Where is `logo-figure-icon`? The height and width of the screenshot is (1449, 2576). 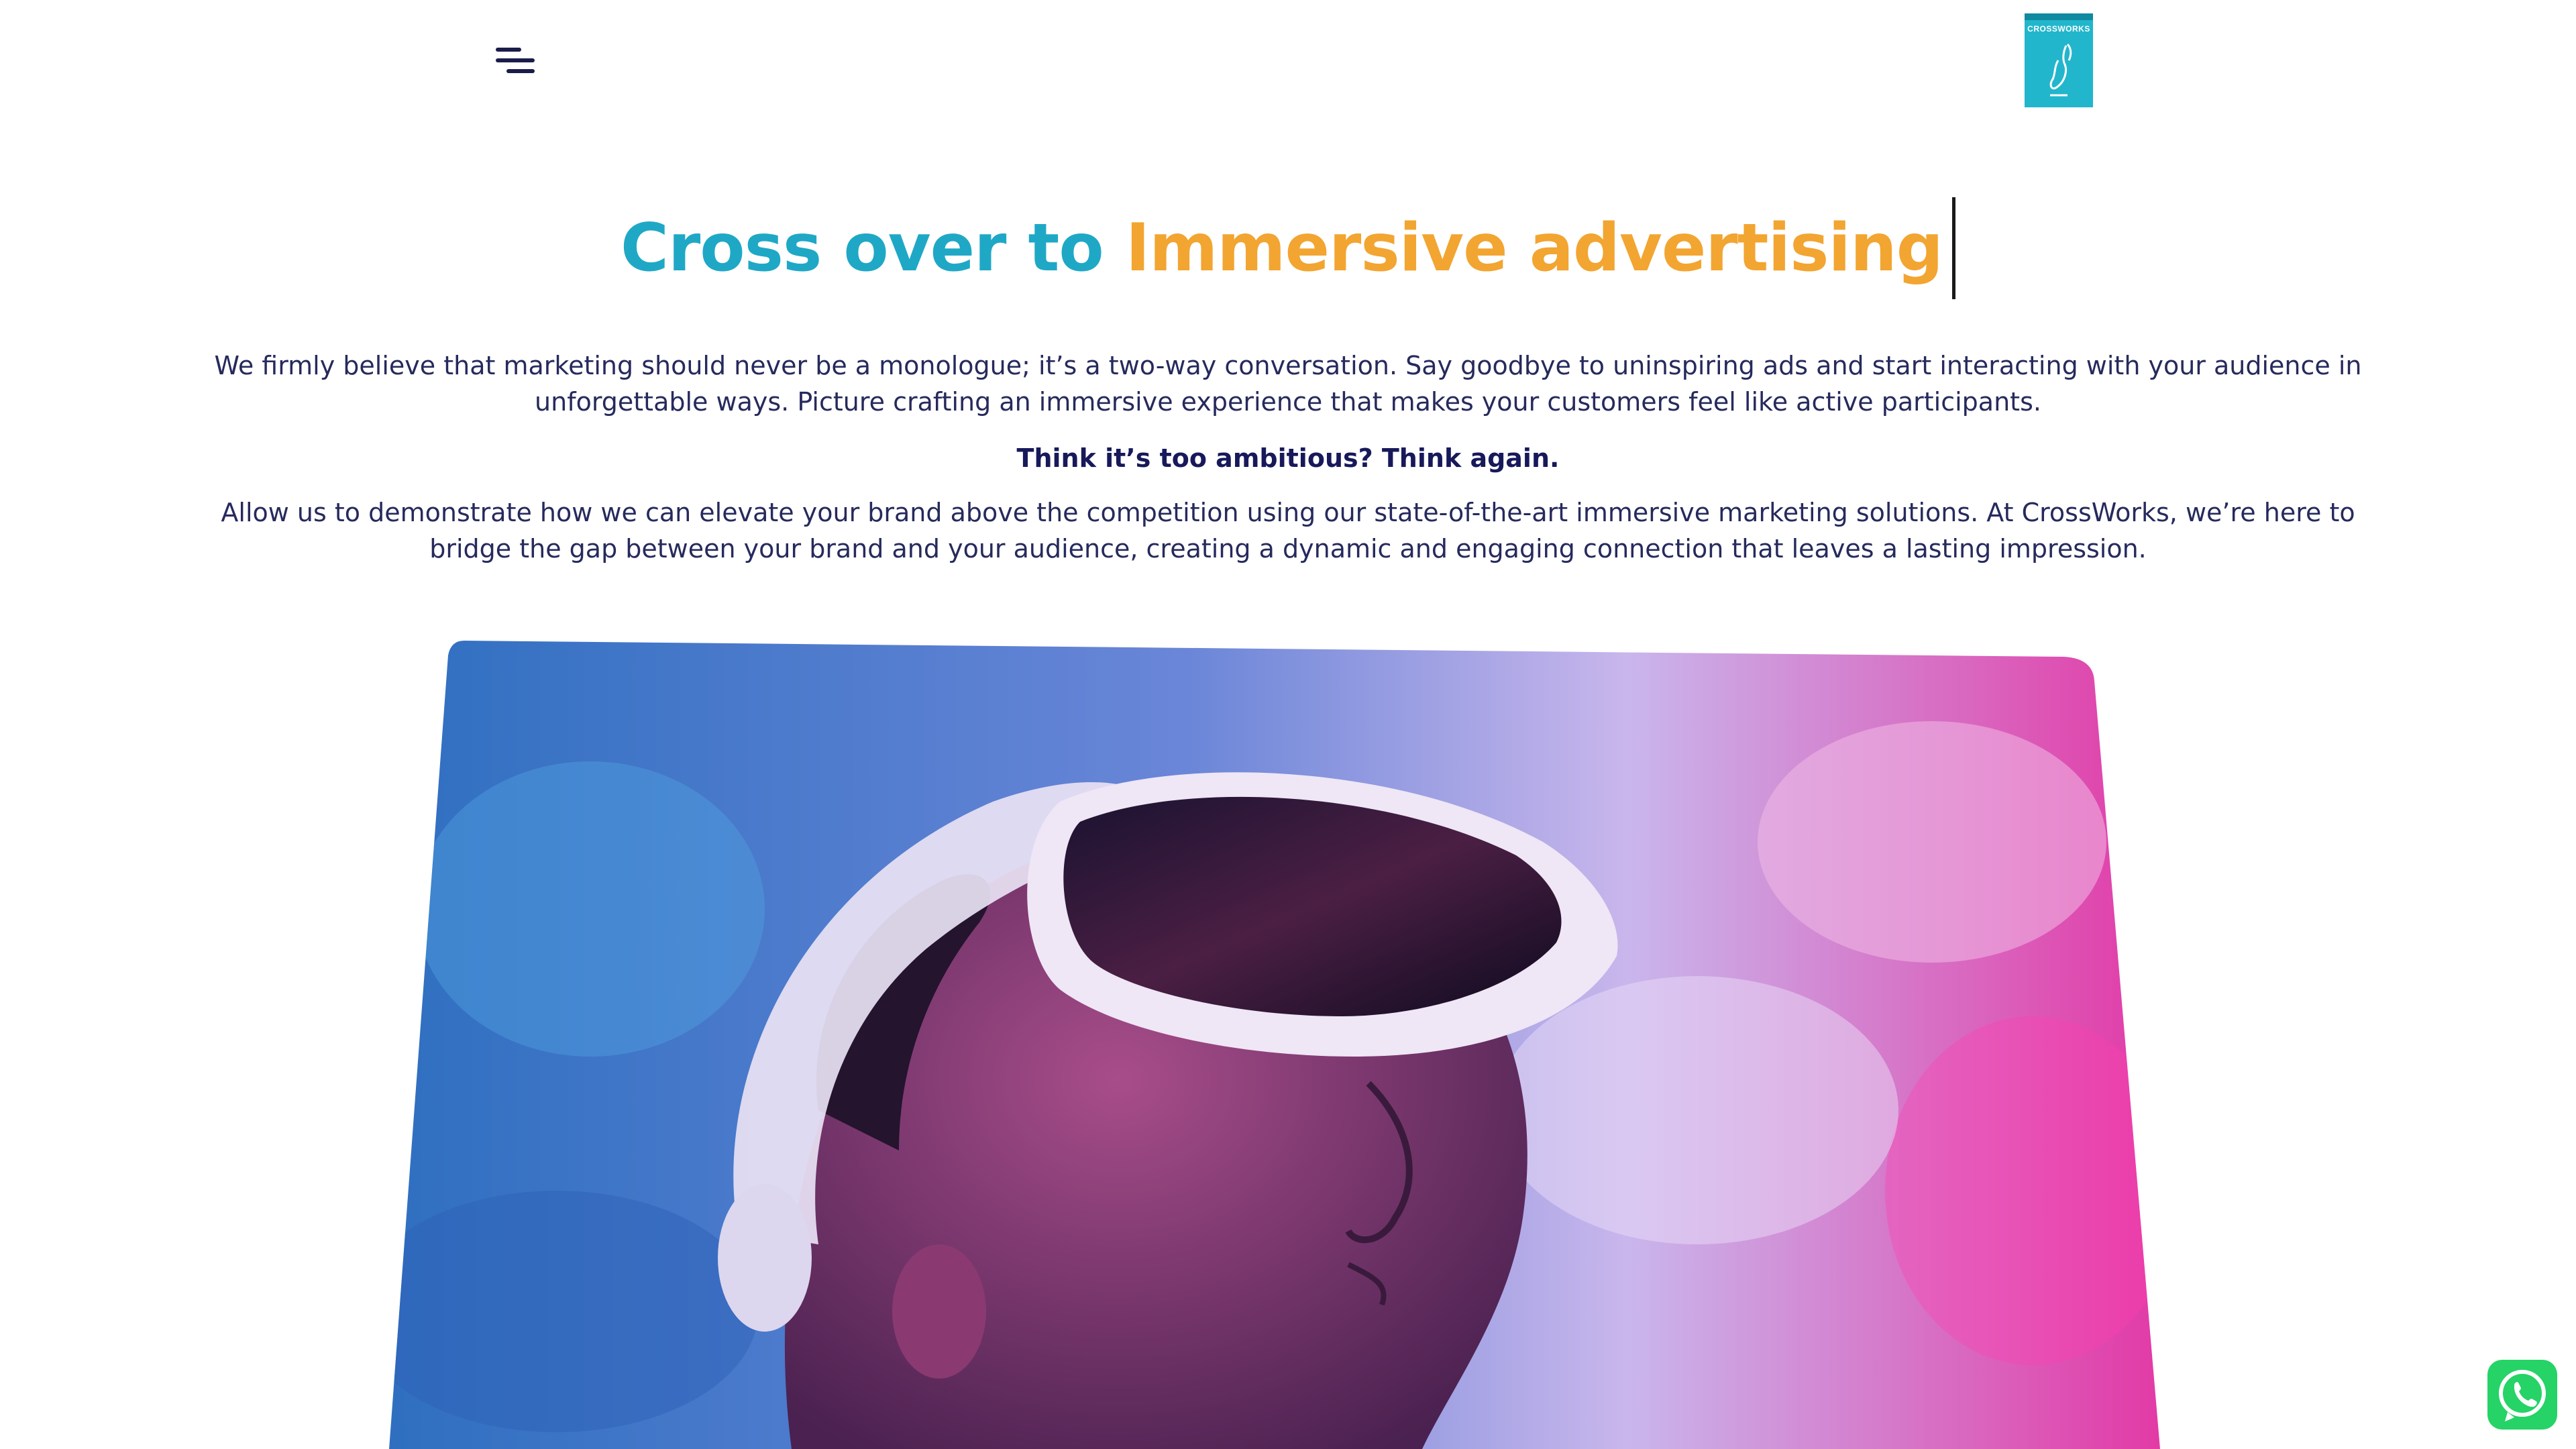 logo-figure-icon is located at coordinates (2060, 70).